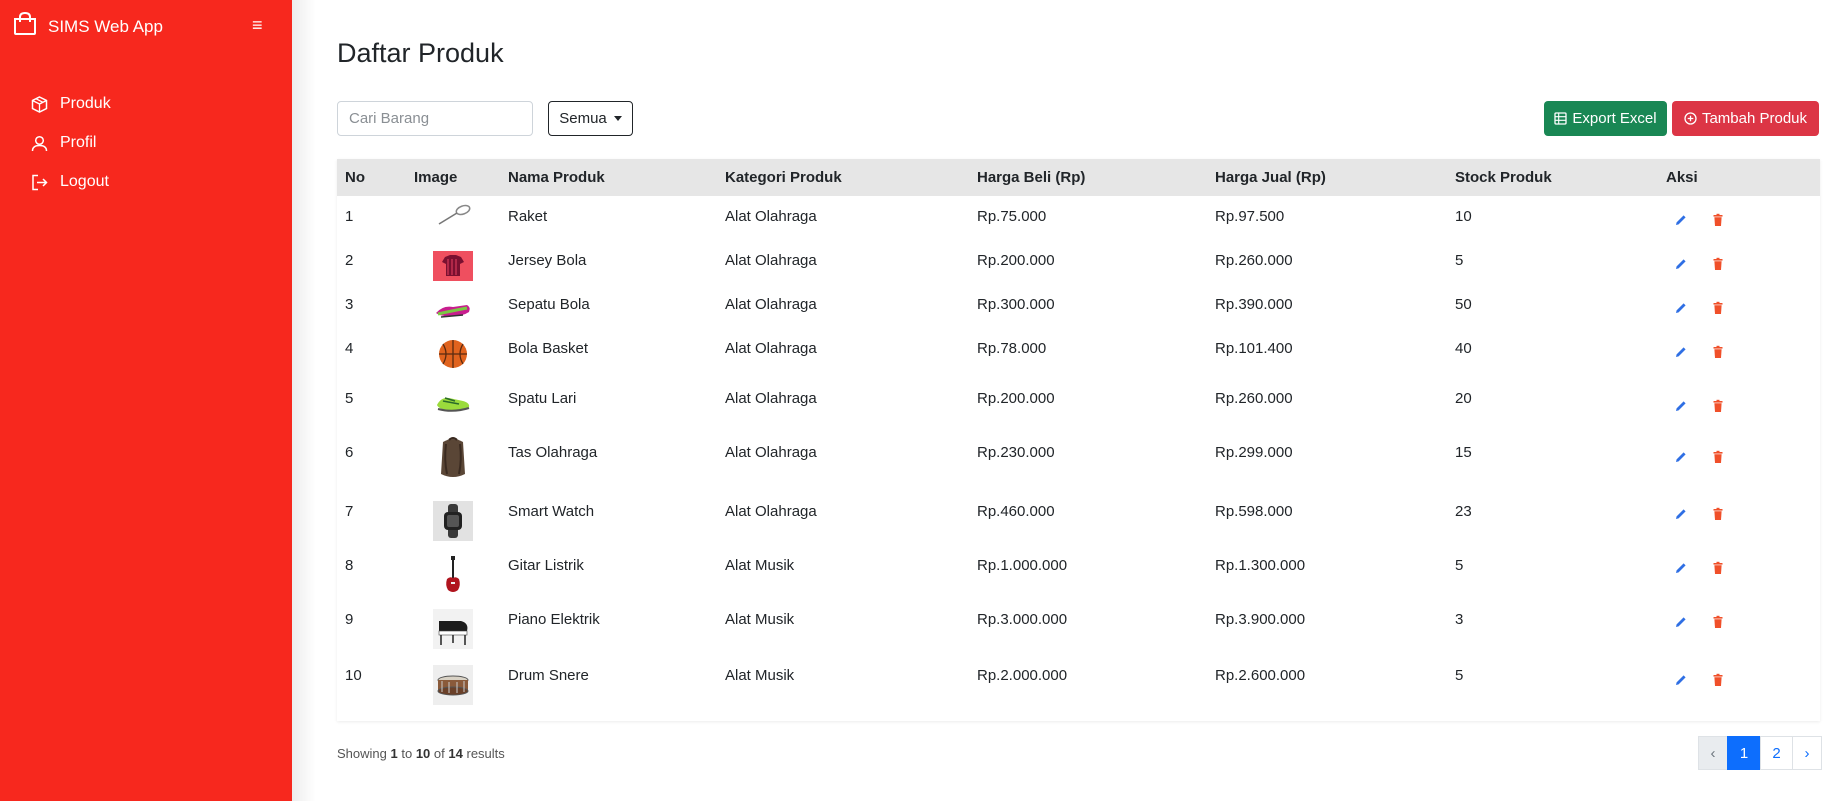  I want to click on sidebar-item-label: Profil, so click(78, 142).